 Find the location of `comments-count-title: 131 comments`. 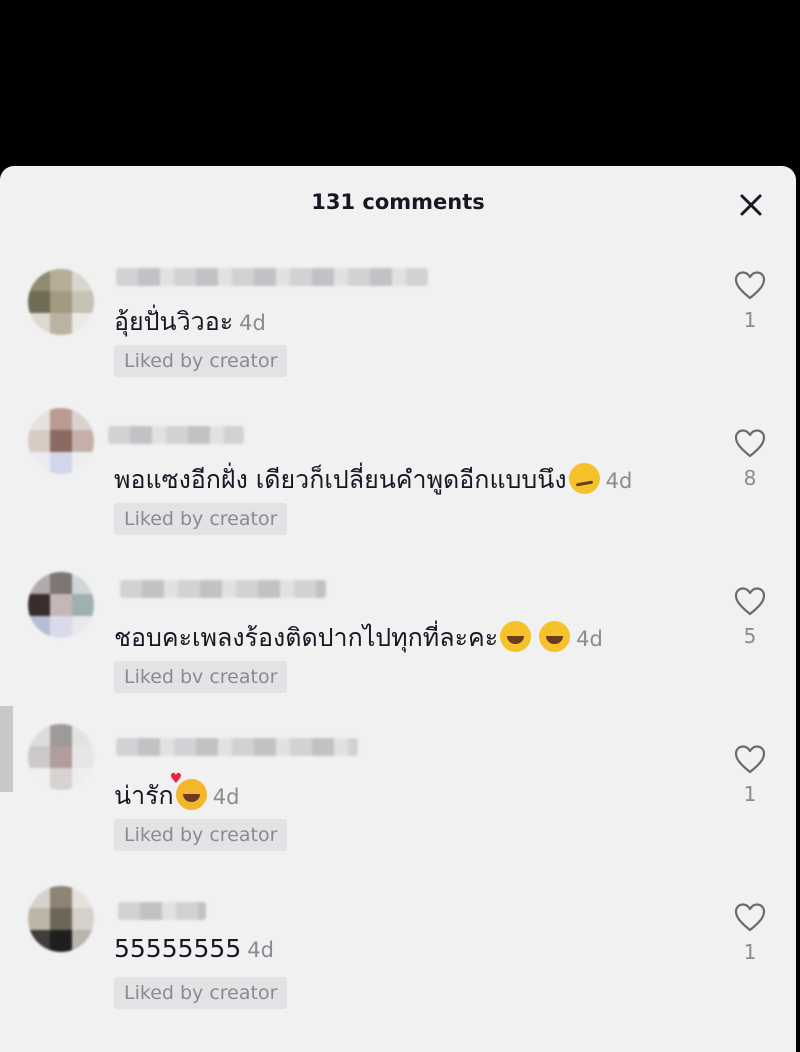

comments-count-title: 131 comments is located at coordinates (398, 202).